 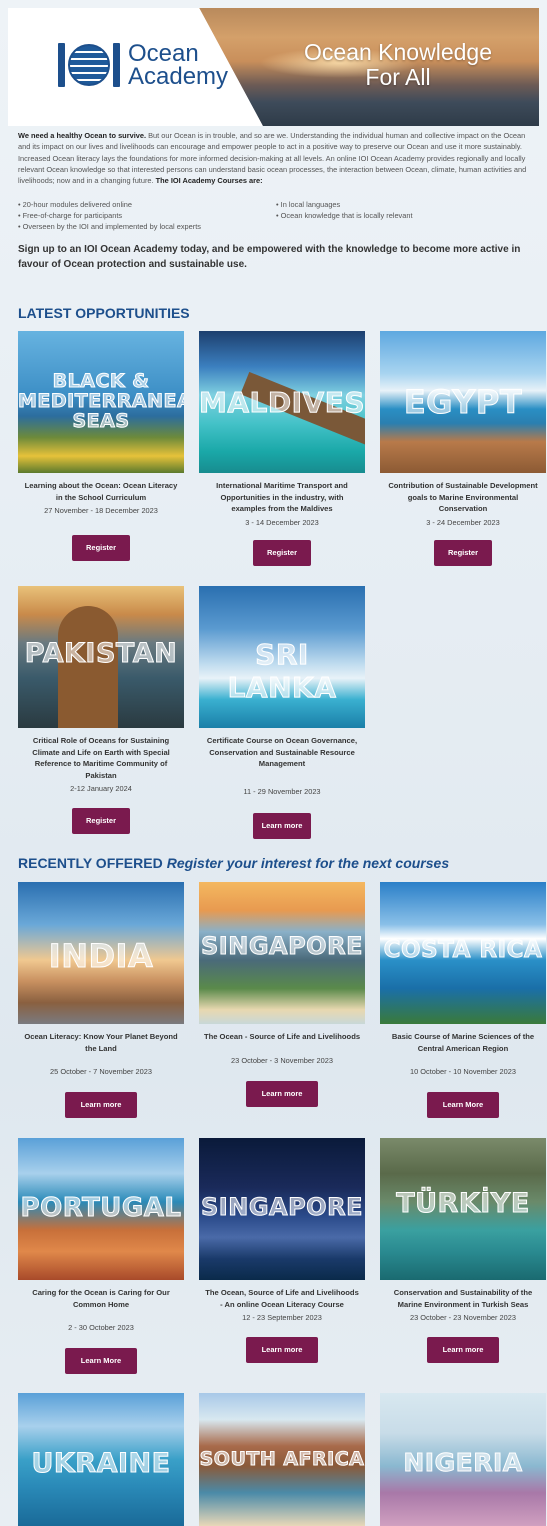 I want to click on course-card: UKRAINE, so click(x=101, y=1459).